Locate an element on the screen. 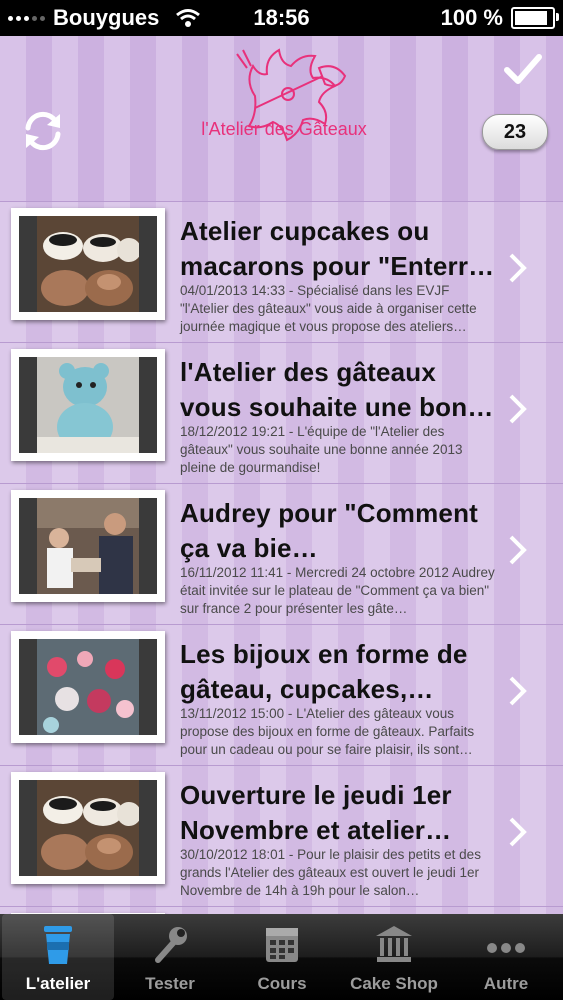  tab-bar: L'atelier Tester Cours Cake Shop Autre is located at coordinates (281, 957).